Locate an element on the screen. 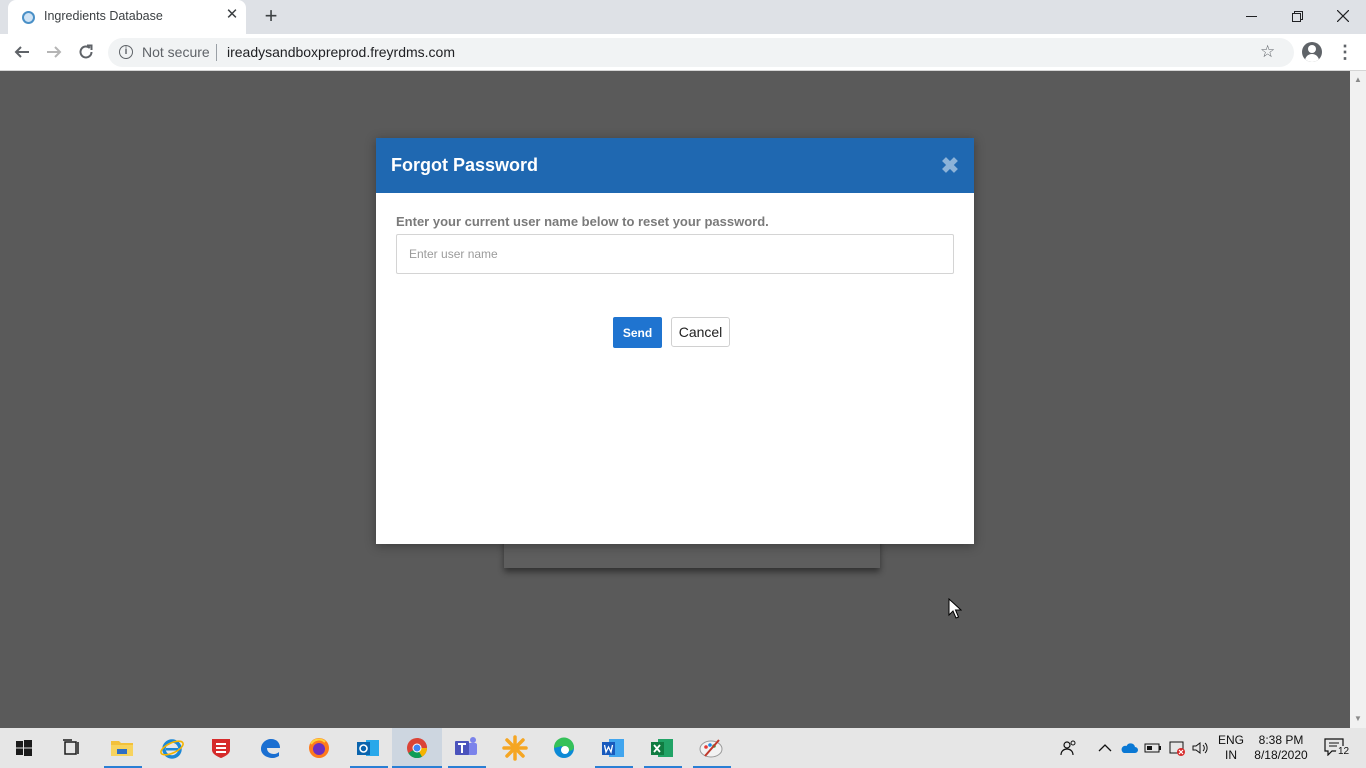 The image size is (1366, 768). profile-icon is located at coordinates (1312, 52).